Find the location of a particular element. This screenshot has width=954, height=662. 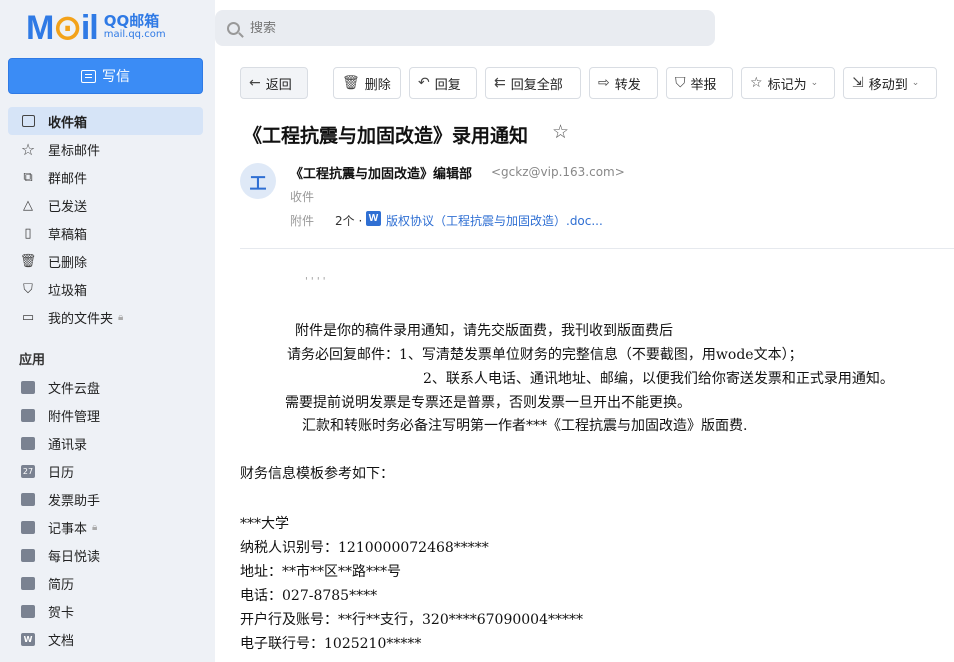

logo-wordmark: M⊙il is located at coordinates (62, 28).